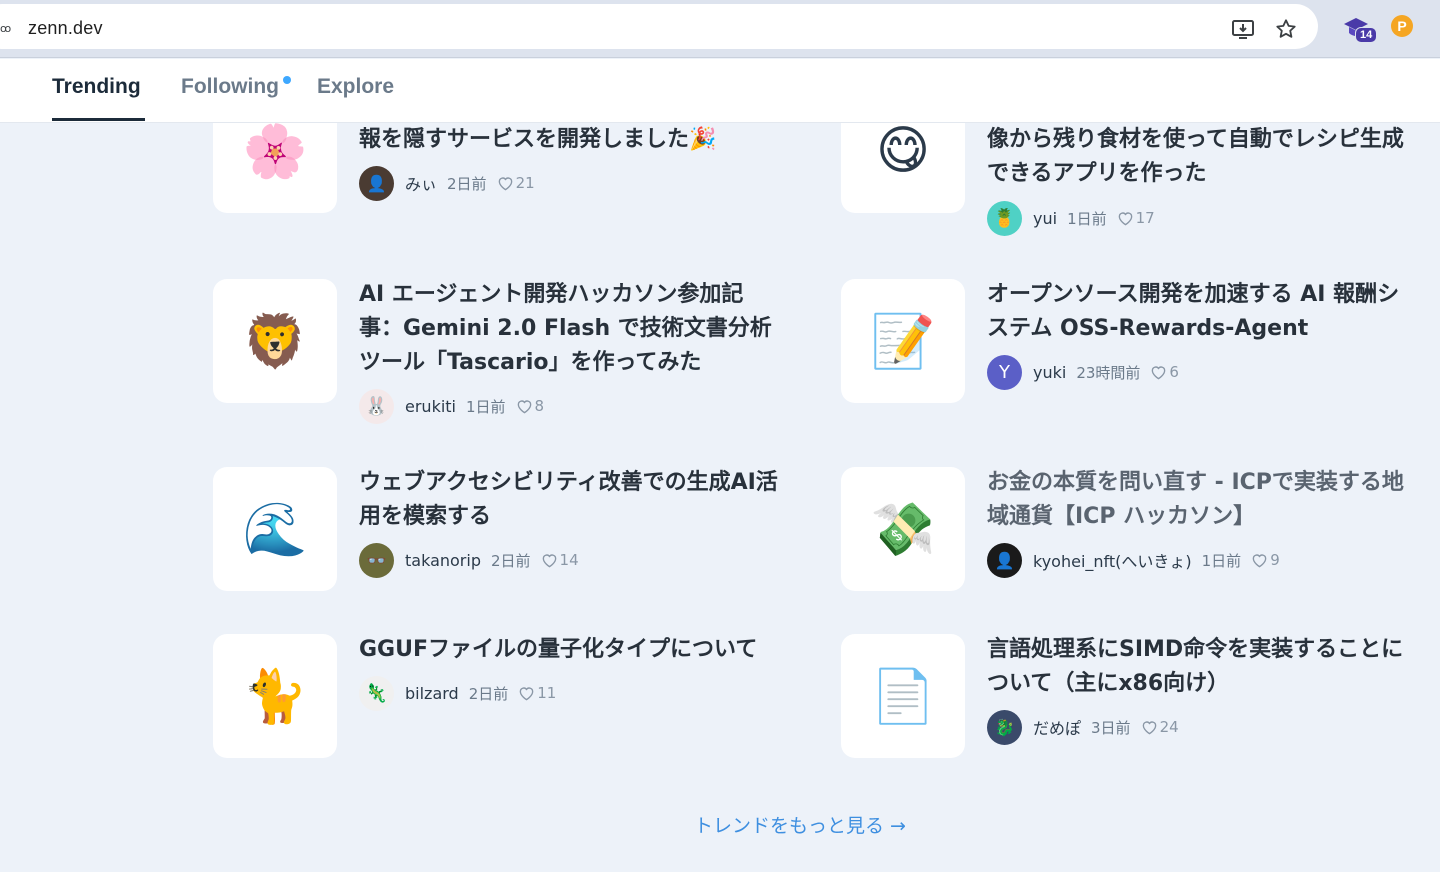 The image size is (1440, 872). I want to click on article-emoji: 🦁, so click(275, 341).